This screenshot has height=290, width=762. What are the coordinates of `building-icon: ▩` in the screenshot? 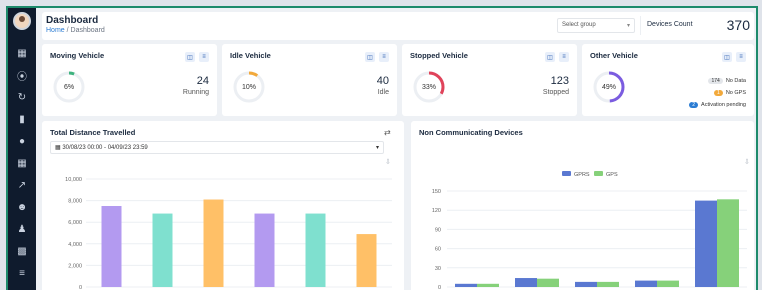 It's located at (22, 251).